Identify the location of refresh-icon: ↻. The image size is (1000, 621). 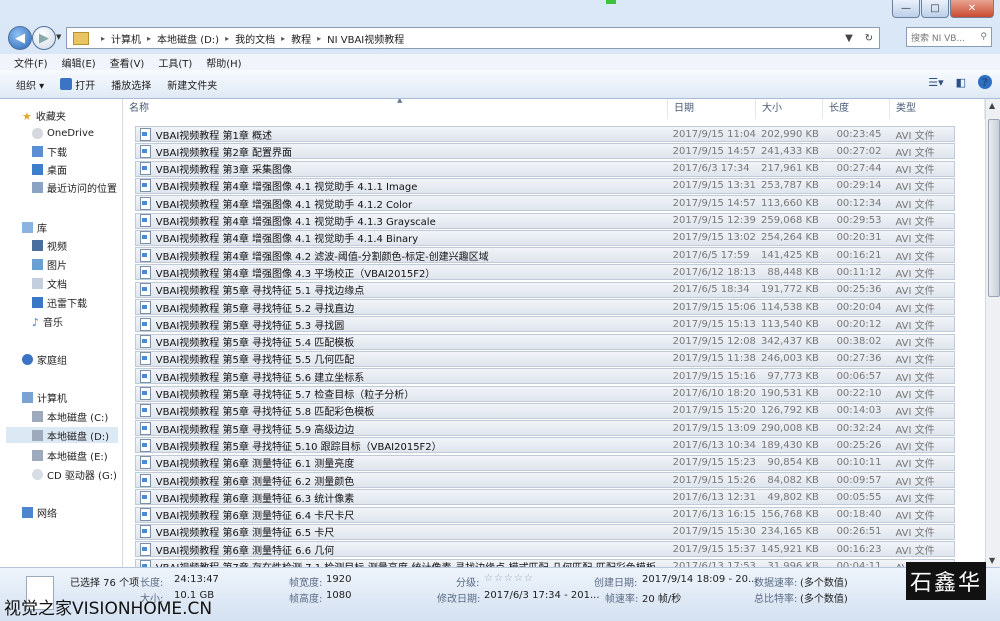
(869, 38).